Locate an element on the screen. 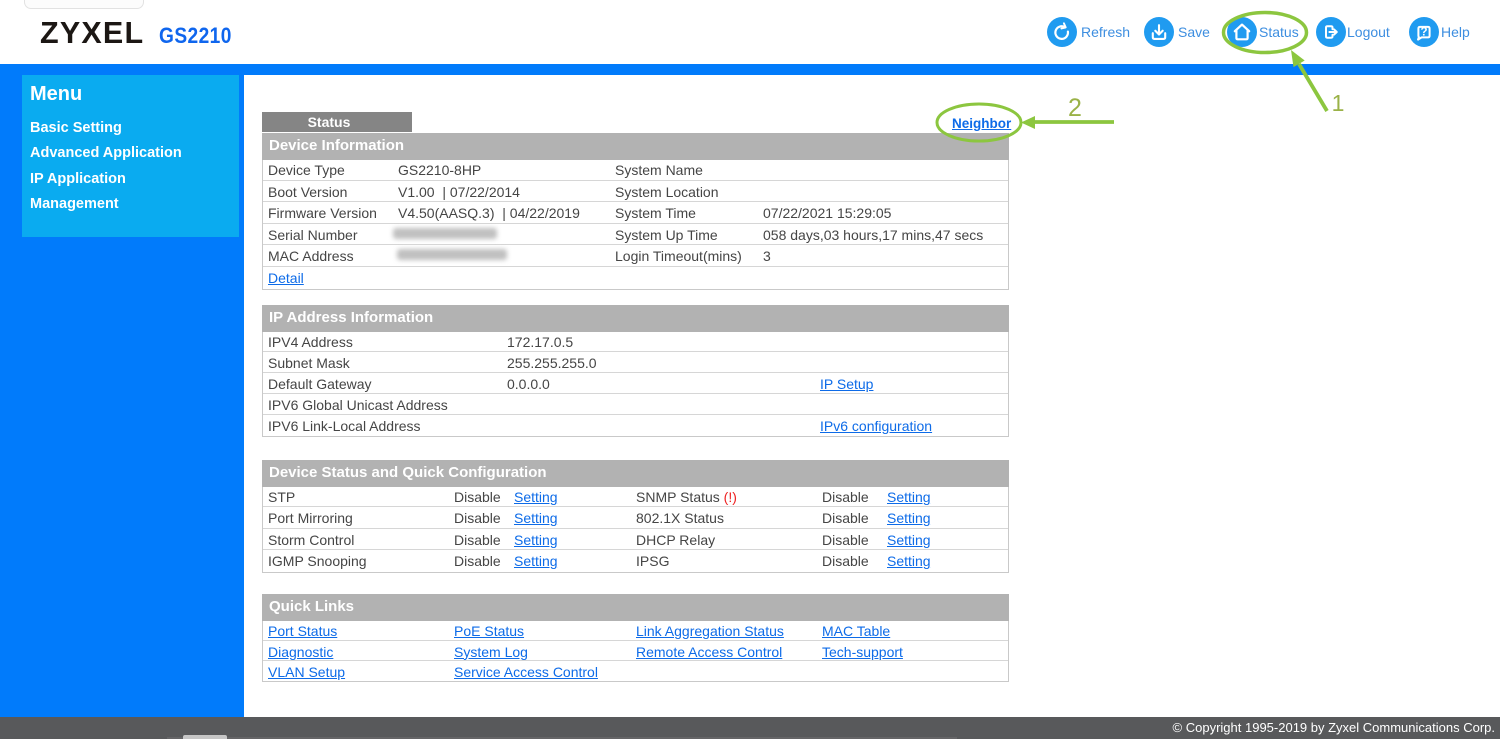 Image resolution: width=1500 pixels, height=739 pixels. svg-text: 1 is located at coordinates (1338, 103).